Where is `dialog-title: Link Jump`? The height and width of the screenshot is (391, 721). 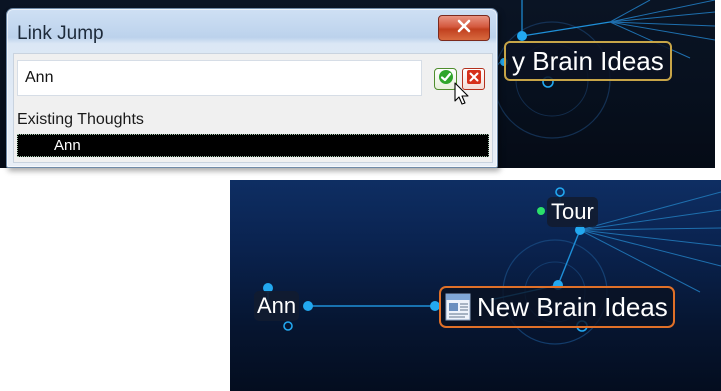 dialog-title: Link Jump is located at coordinates (60, 33).